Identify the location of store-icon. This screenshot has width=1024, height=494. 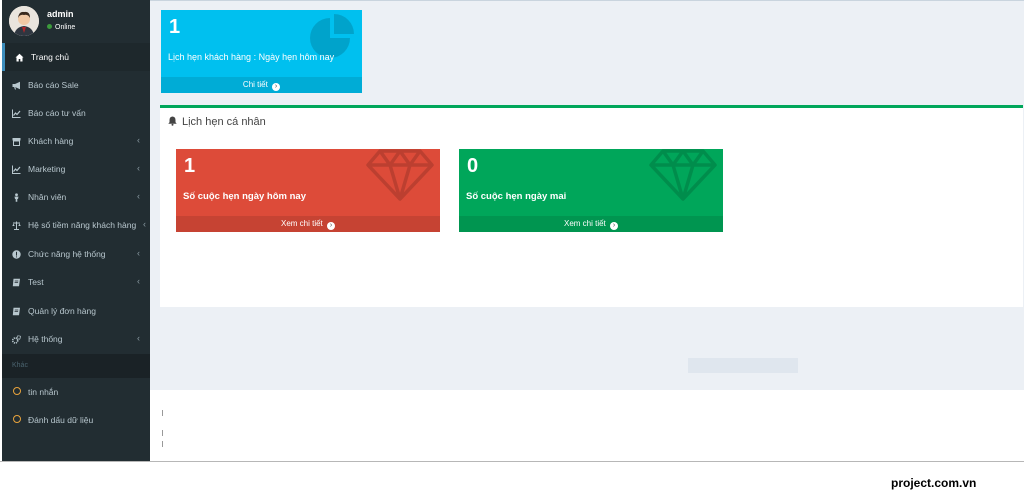
(16, 141).